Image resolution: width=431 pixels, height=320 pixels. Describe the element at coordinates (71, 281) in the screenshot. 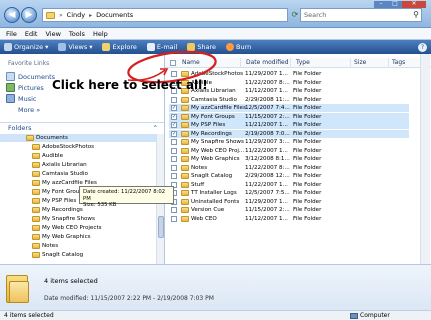

I see `selection-count: 4 items selected` at that location.